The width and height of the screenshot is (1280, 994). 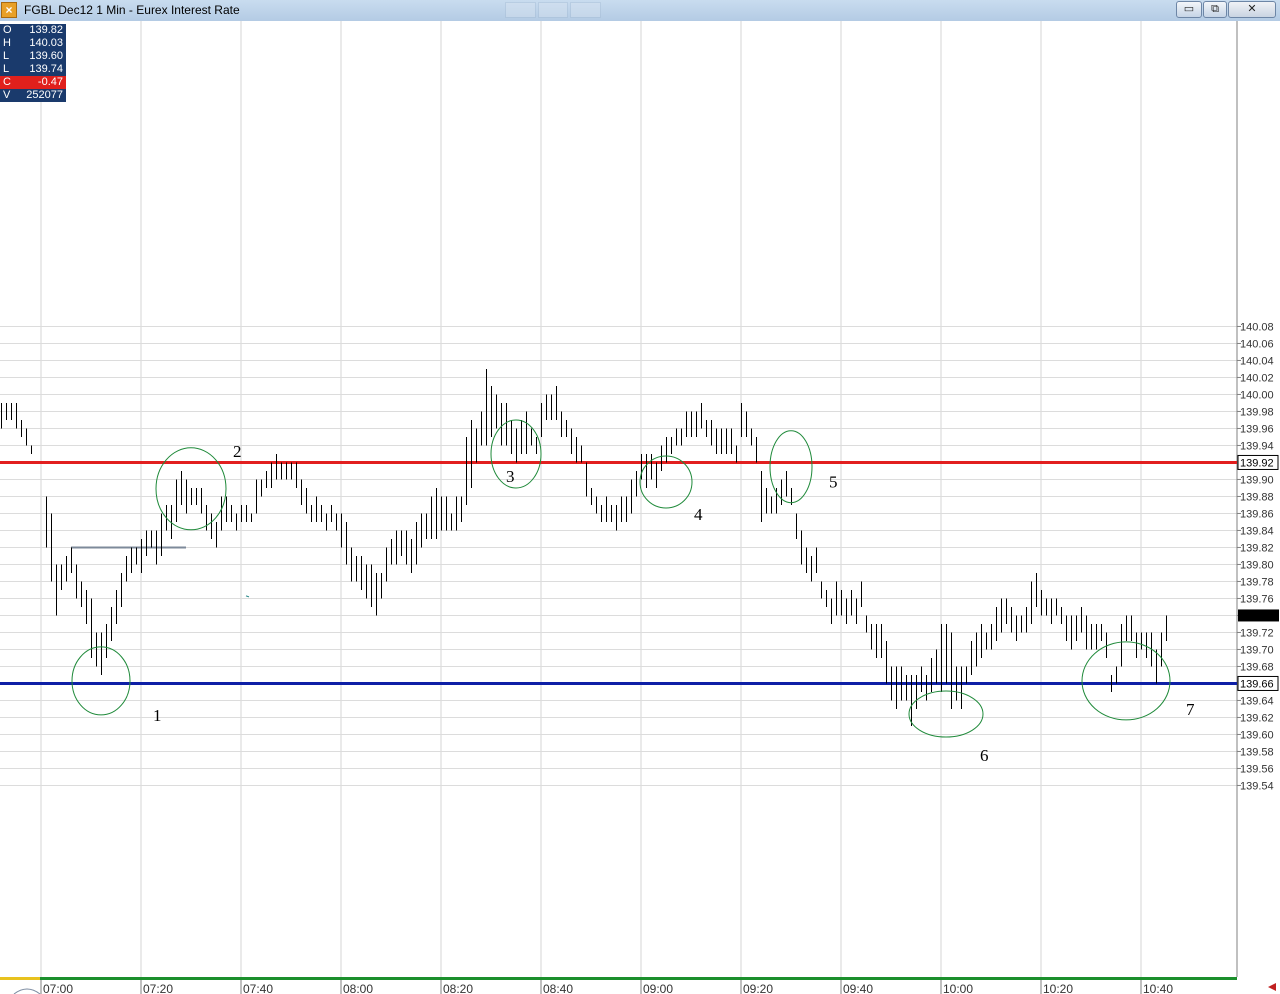 What do you see at coordinates (1189, 9) in the screenshot?
I see `minimize-button: ▭` at bounding box center [1189, 9].